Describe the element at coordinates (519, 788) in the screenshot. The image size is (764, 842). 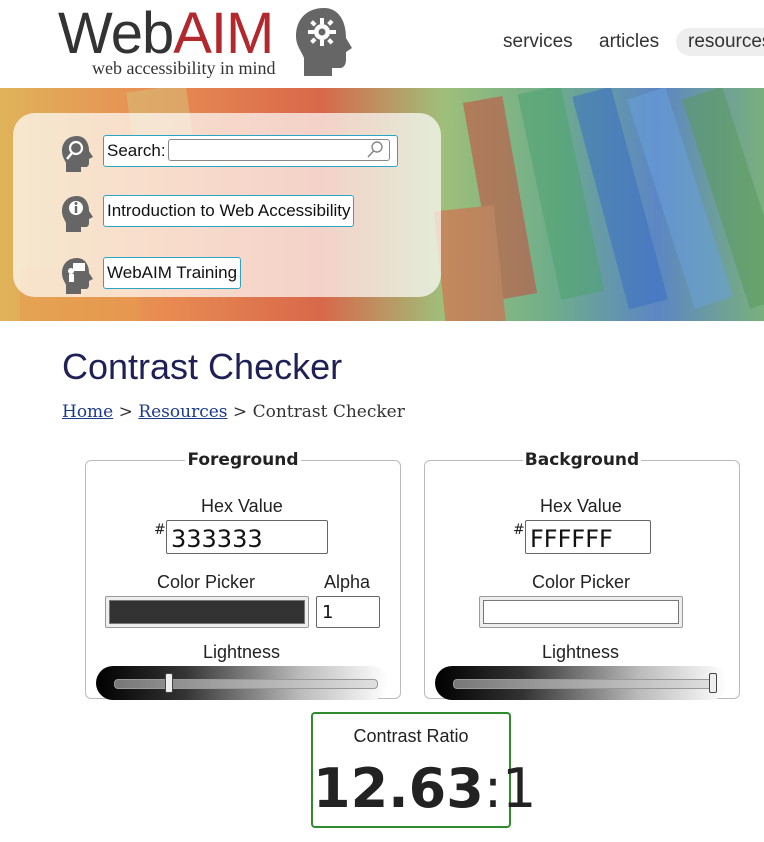
I see `ratio-base: 1` at that location.